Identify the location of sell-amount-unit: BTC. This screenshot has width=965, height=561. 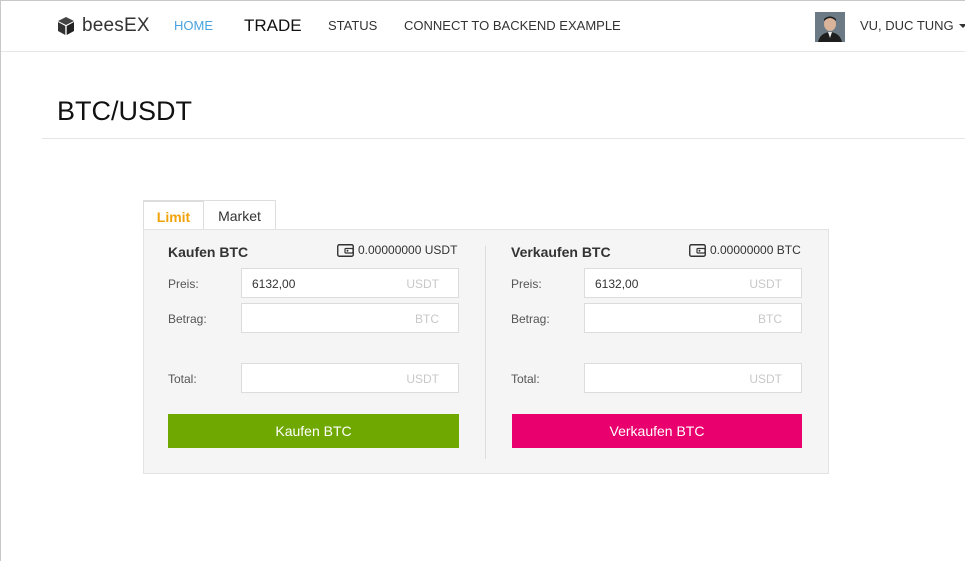
(770, 319).